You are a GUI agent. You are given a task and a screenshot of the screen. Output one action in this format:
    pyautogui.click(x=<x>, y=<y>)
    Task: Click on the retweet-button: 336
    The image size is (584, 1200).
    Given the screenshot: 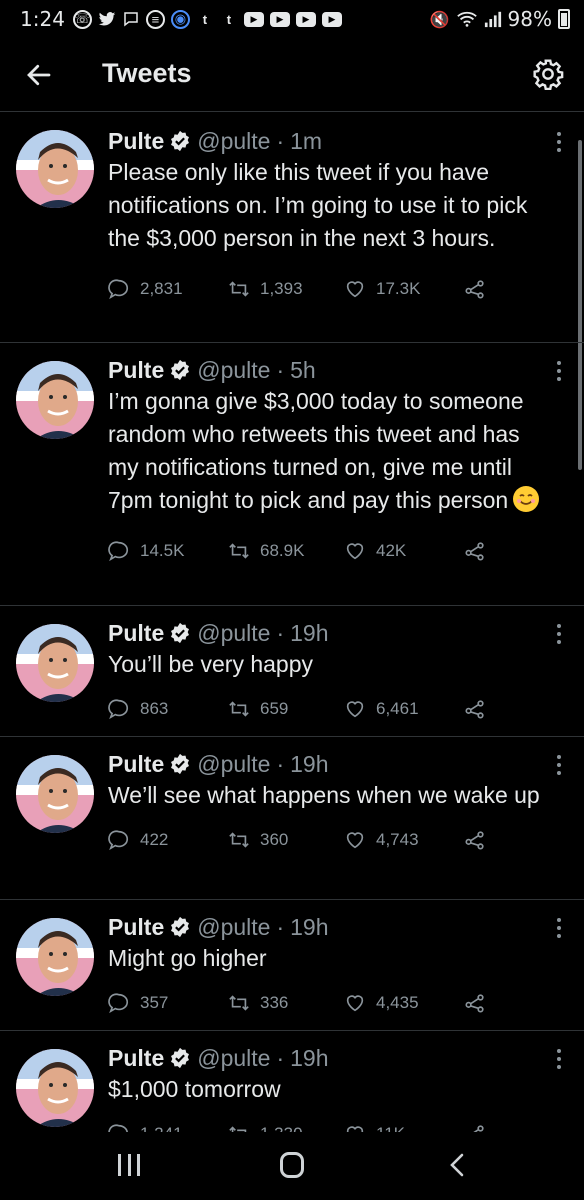 What is the action you would take?
    pyautogui.click(x=258, y=1003)
    